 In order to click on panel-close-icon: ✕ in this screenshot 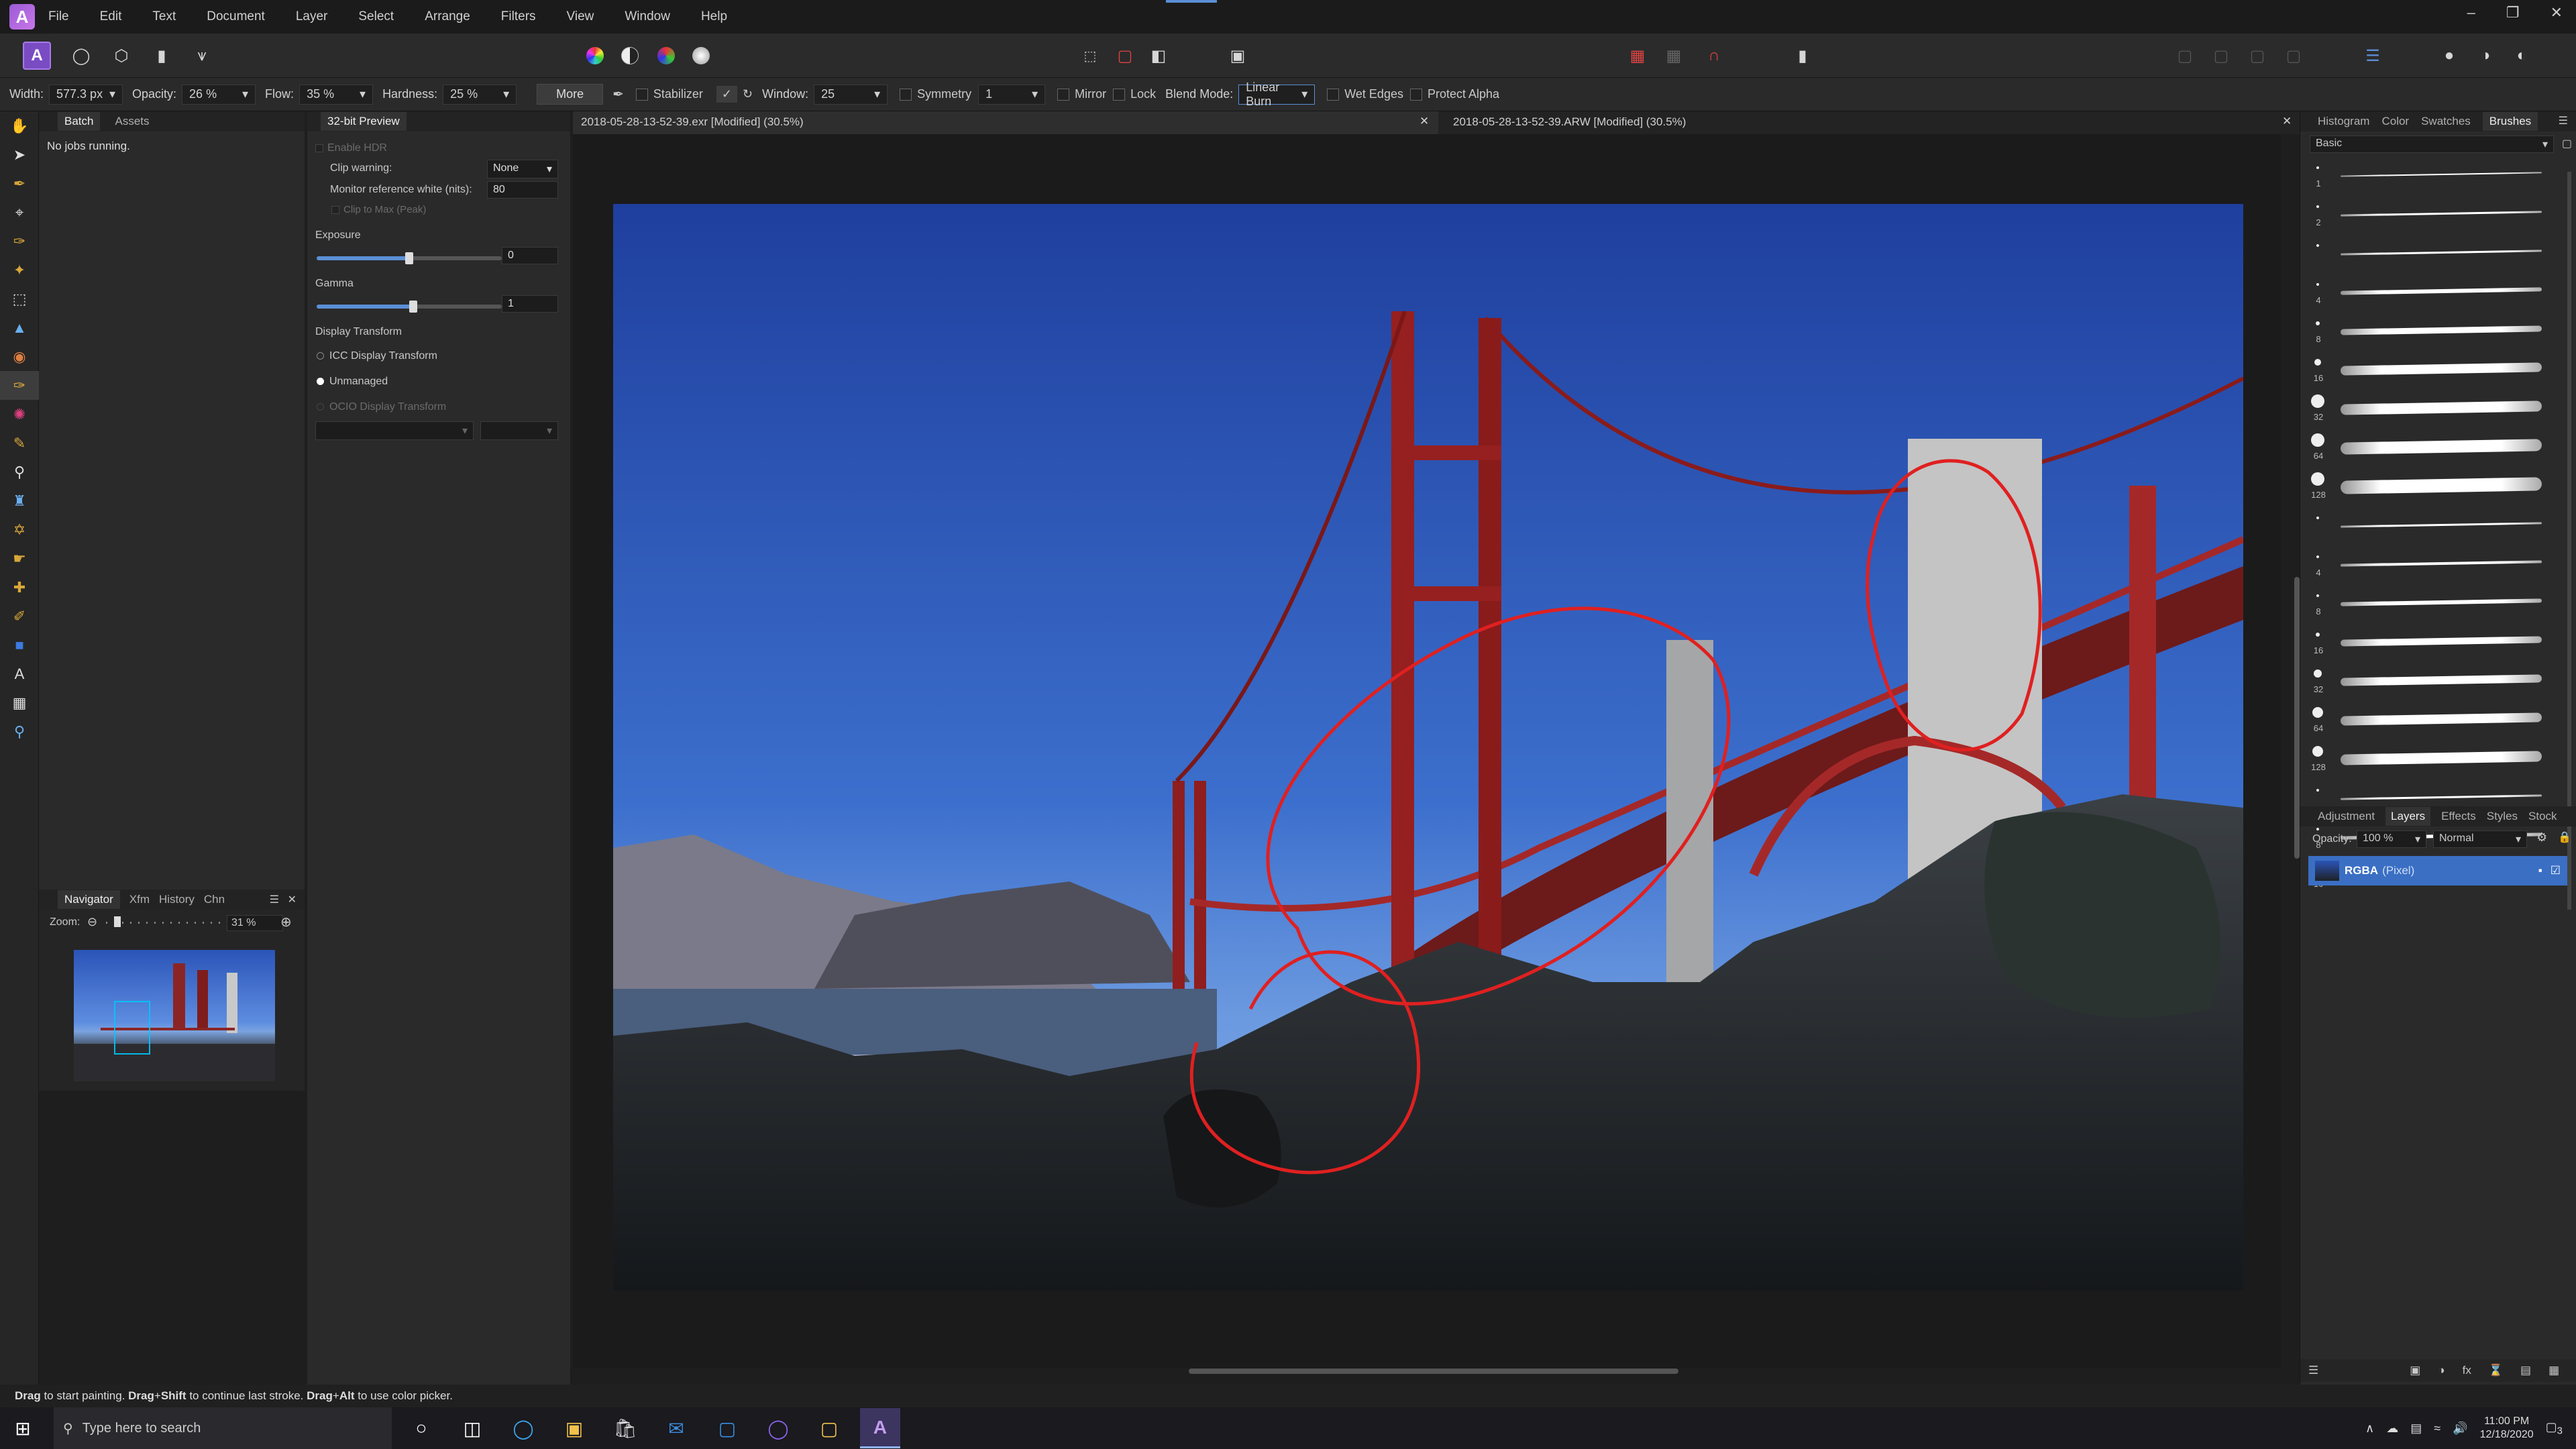, I will do `click(292, 899)`.